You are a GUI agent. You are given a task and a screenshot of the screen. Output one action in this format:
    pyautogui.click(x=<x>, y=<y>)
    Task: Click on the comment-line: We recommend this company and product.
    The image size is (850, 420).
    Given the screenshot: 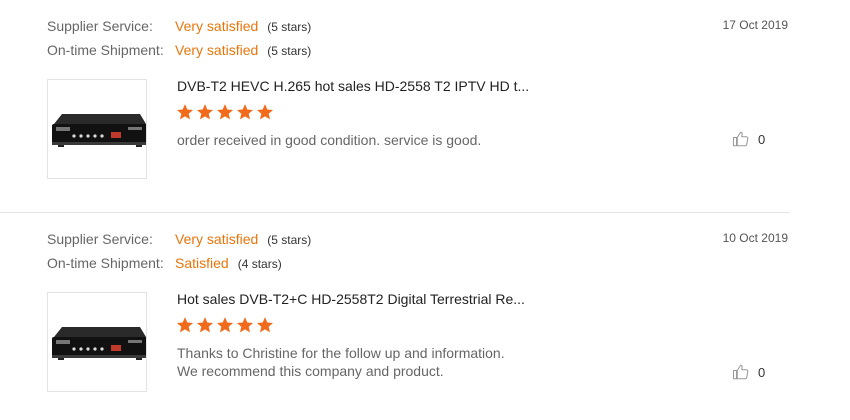 What is the action you would take?
    pyautogui.click(x=310, y=371)
    